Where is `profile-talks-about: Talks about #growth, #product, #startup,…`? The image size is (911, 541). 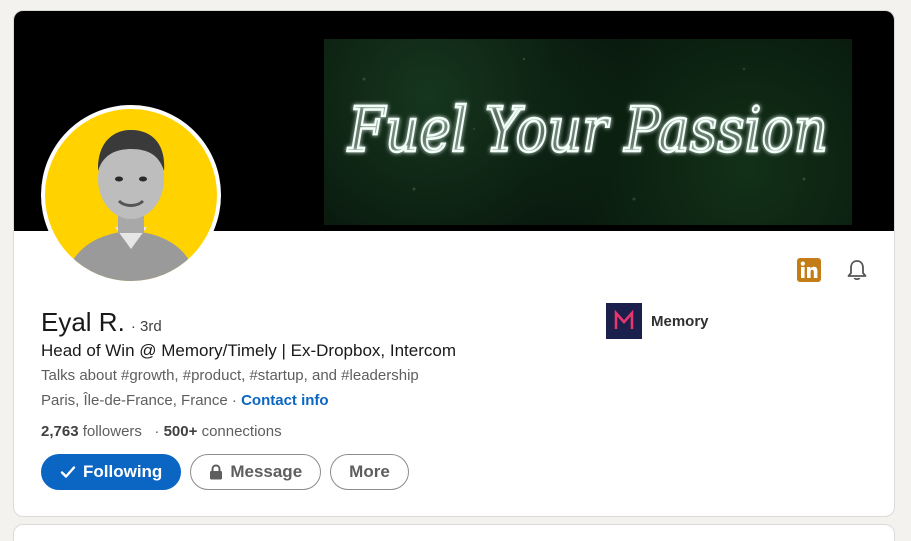 profile-talks-about: Talks about #growth, #product, #startup,… is located at coordinates (230, 375).